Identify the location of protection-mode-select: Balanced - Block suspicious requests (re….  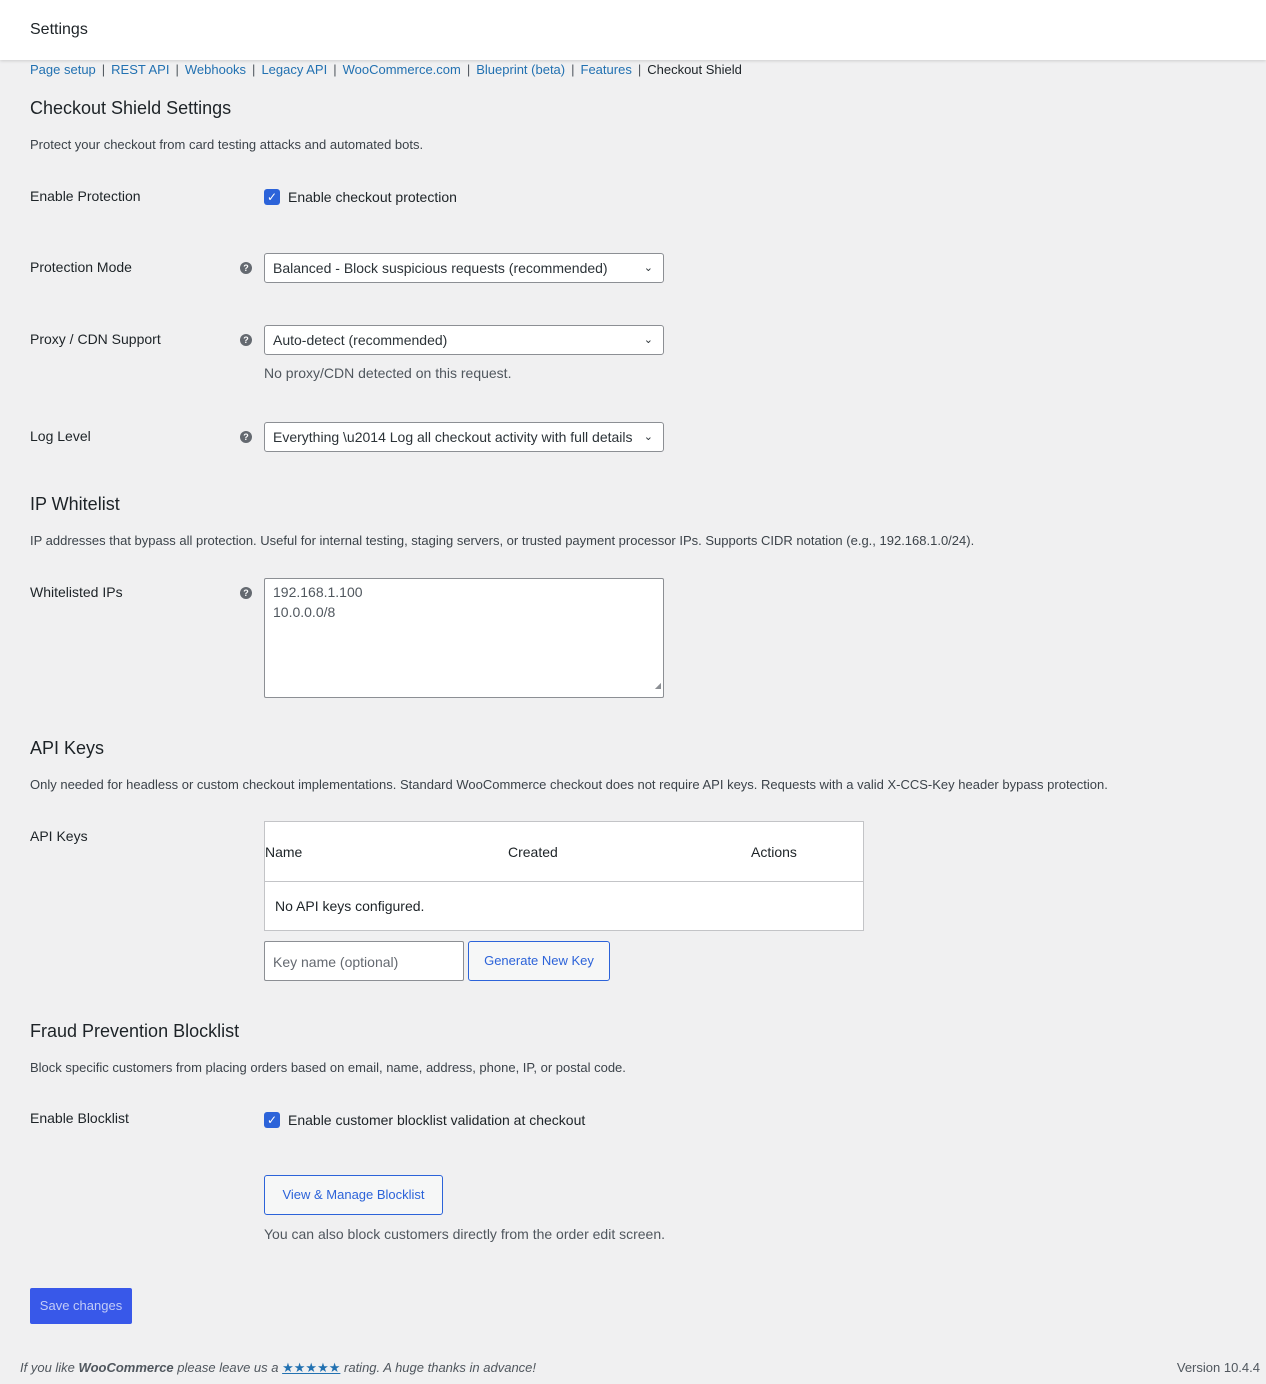
(464, 268).